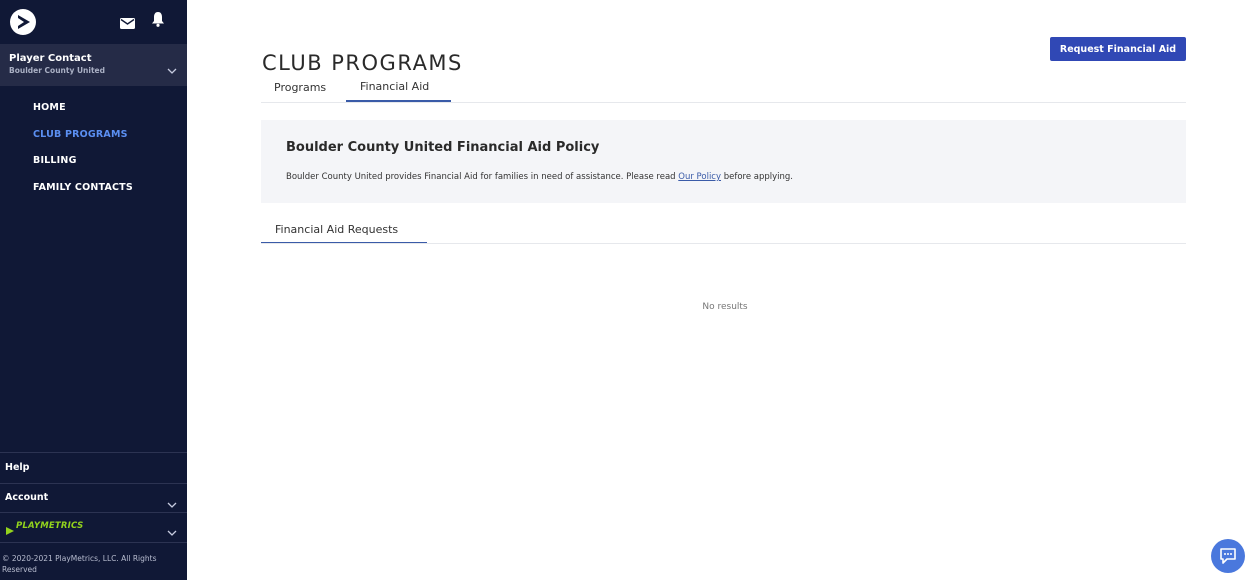  Describe the element at coordinates (50, 526) in the screenshot. I see `playmetrics-brand-label: PLAYMETRICS` at that location.